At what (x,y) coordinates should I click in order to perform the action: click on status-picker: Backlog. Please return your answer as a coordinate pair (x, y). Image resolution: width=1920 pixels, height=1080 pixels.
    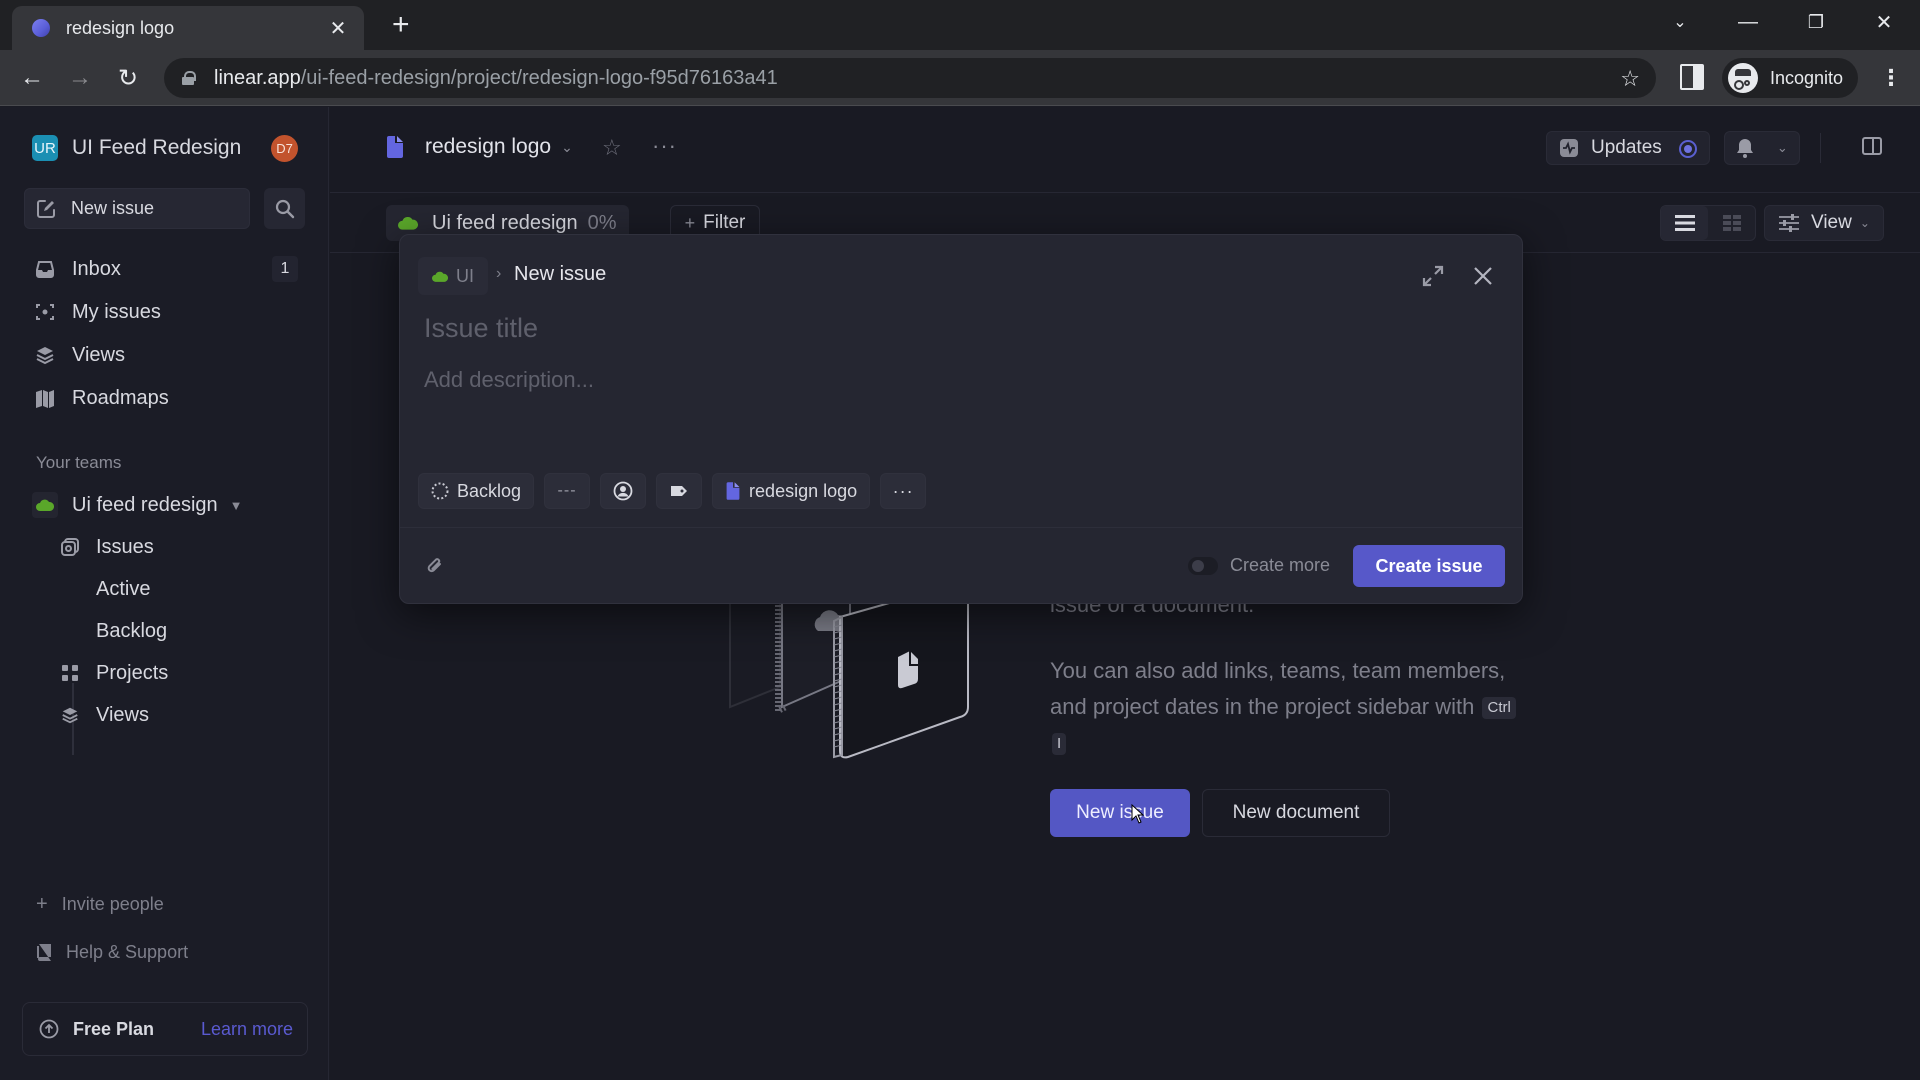
    Looking at the image, I should click on (476, 491).